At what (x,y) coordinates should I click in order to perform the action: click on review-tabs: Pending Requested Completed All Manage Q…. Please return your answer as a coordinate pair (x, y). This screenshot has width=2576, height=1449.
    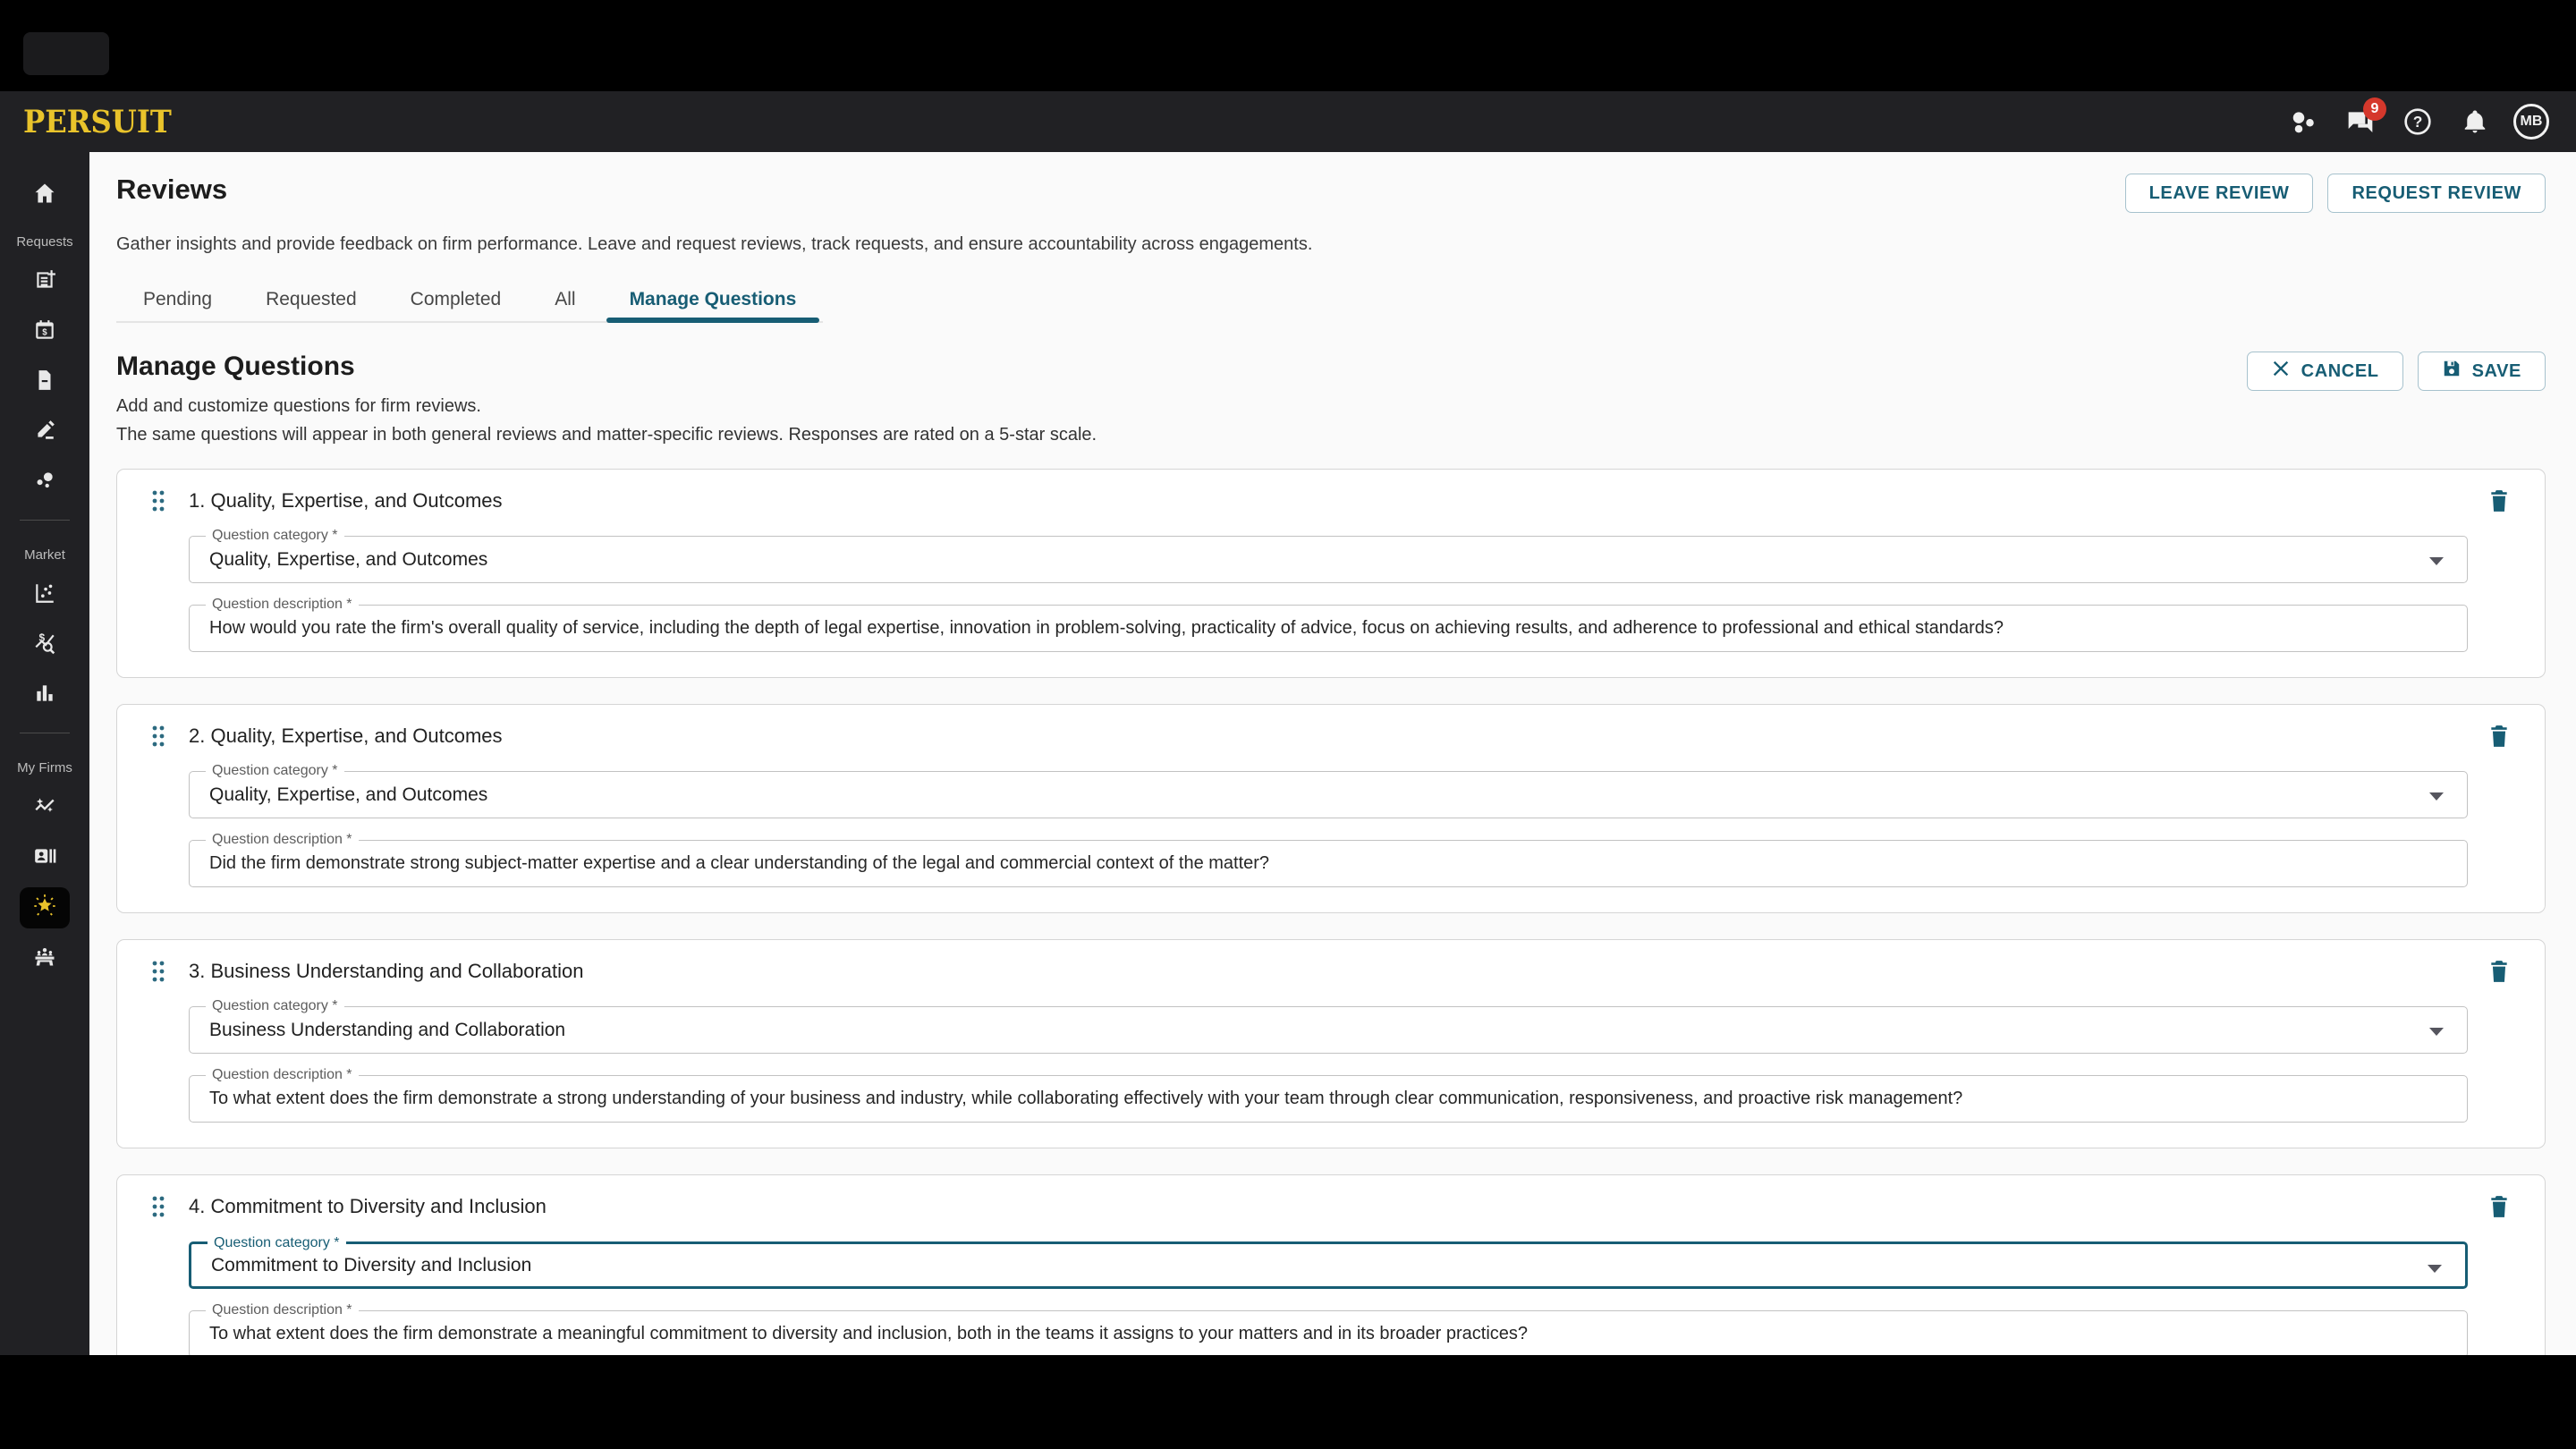
    Looking at the image, I should click on (470, 300).